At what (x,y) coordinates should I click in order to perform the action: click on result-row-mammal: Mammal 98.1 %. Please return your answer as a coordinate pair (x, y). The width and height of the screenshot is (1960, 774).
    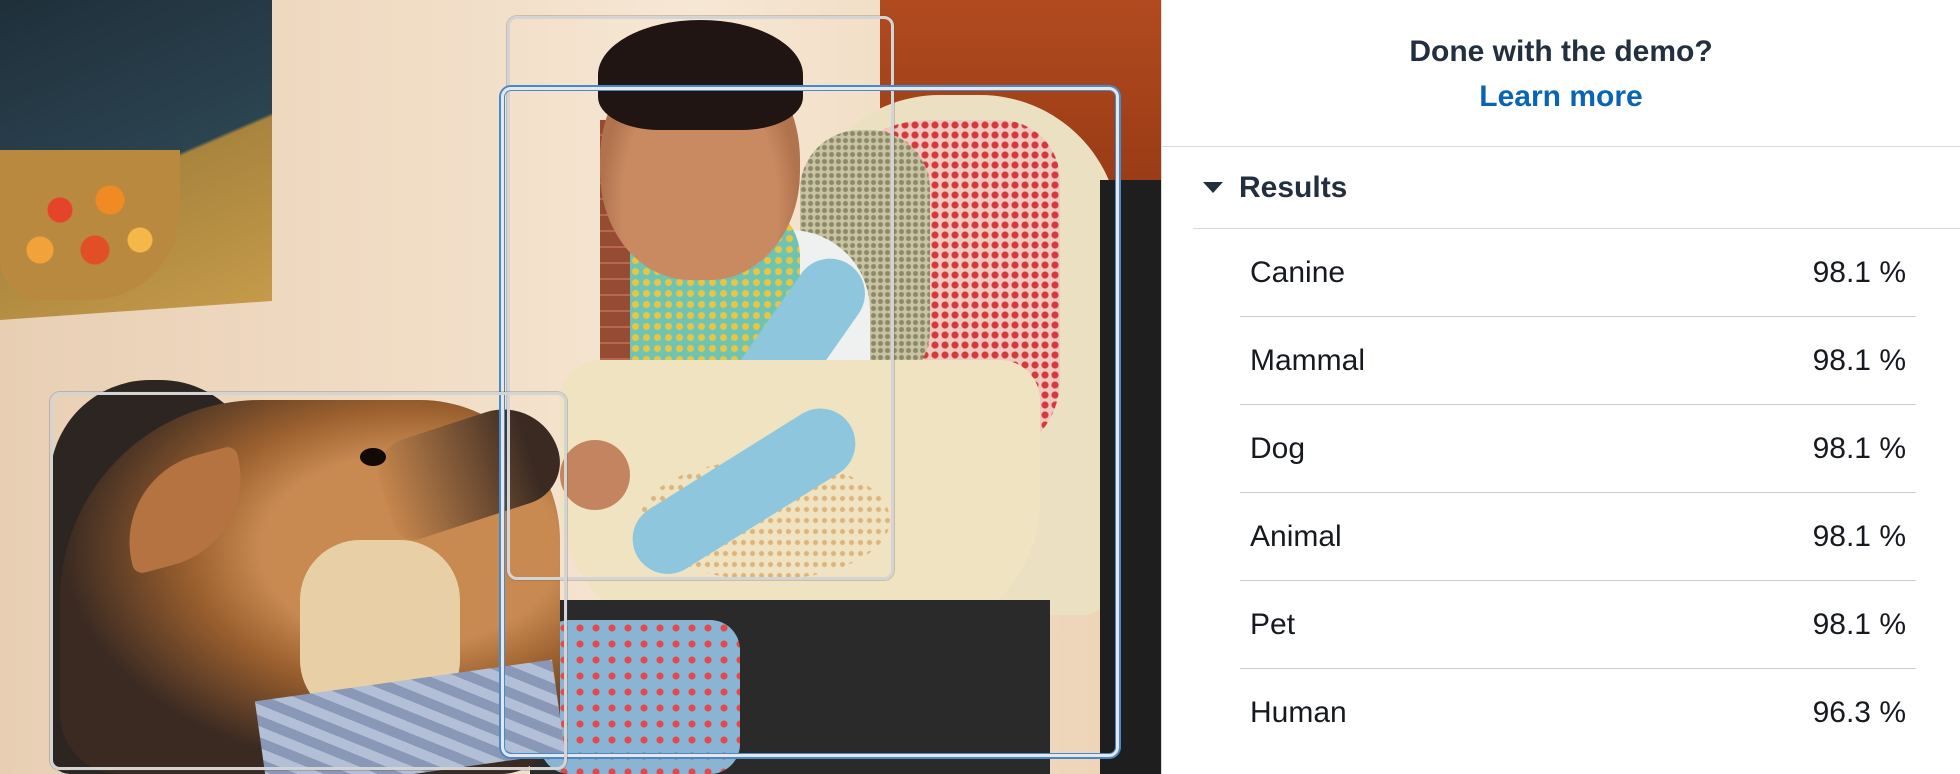
    Looking at the image, I should click on (1578, 361).